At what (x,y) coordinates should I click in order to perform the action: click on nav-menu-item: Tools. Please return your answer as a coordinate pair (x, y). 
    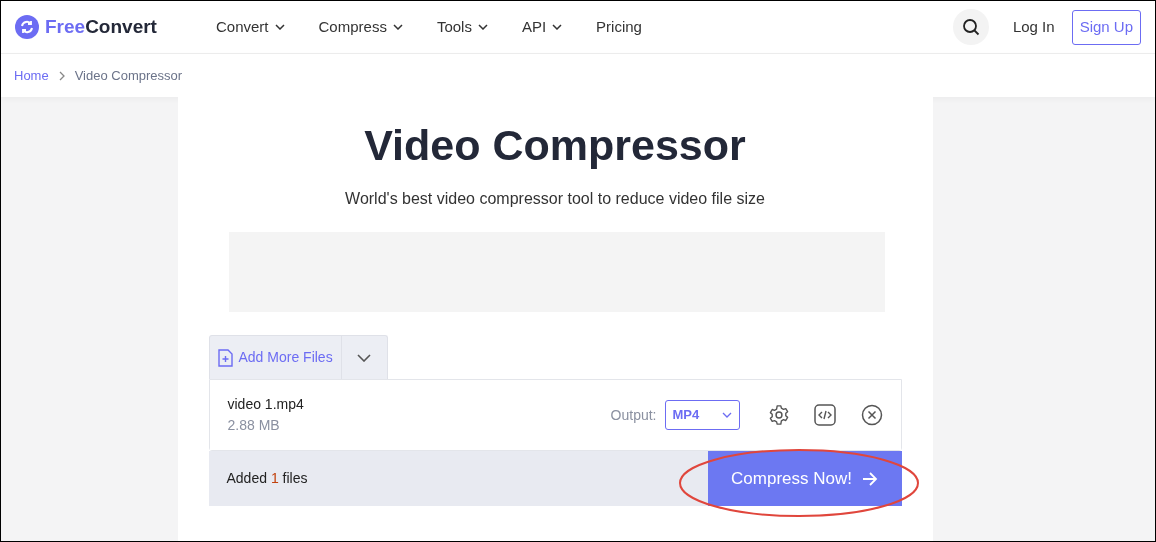
    Looking at the image, I should click on (462, 27).